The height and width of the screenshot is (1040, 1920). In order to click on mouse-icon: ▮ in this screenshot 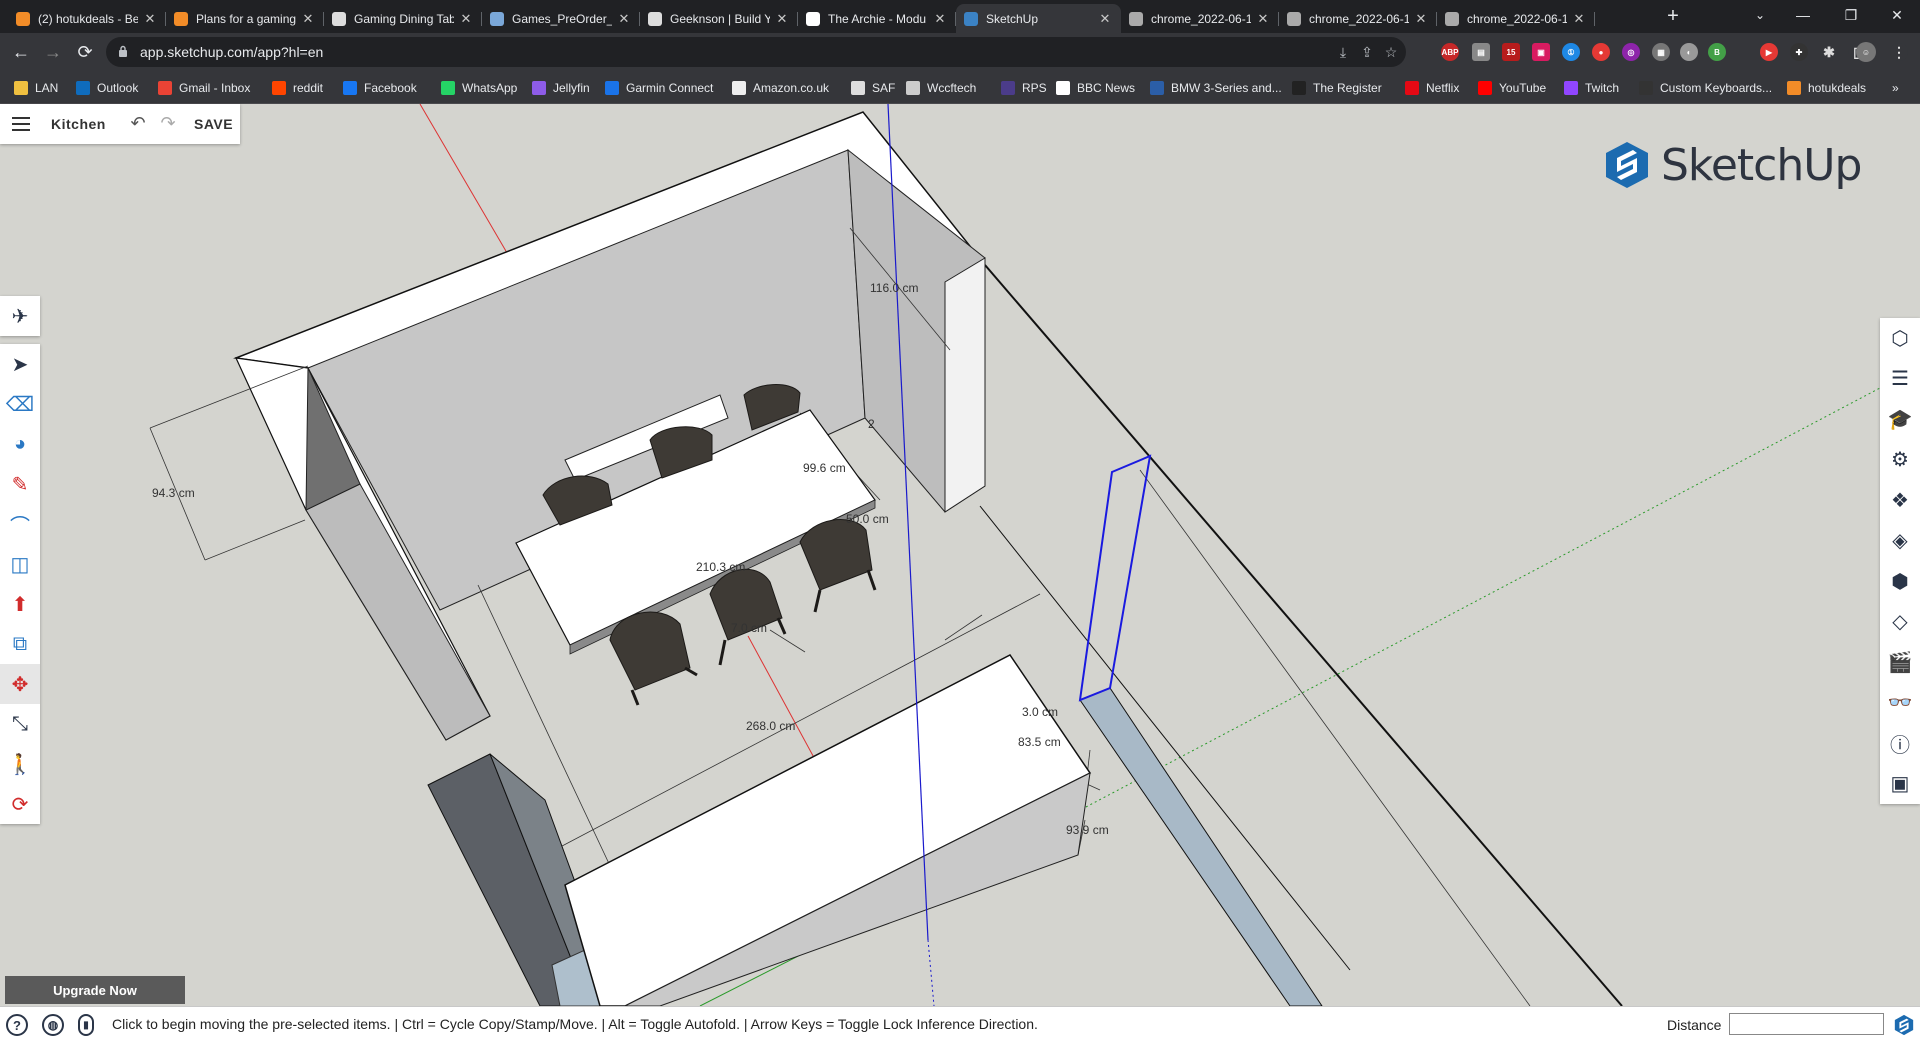, I will do `click(86, 1025)`.